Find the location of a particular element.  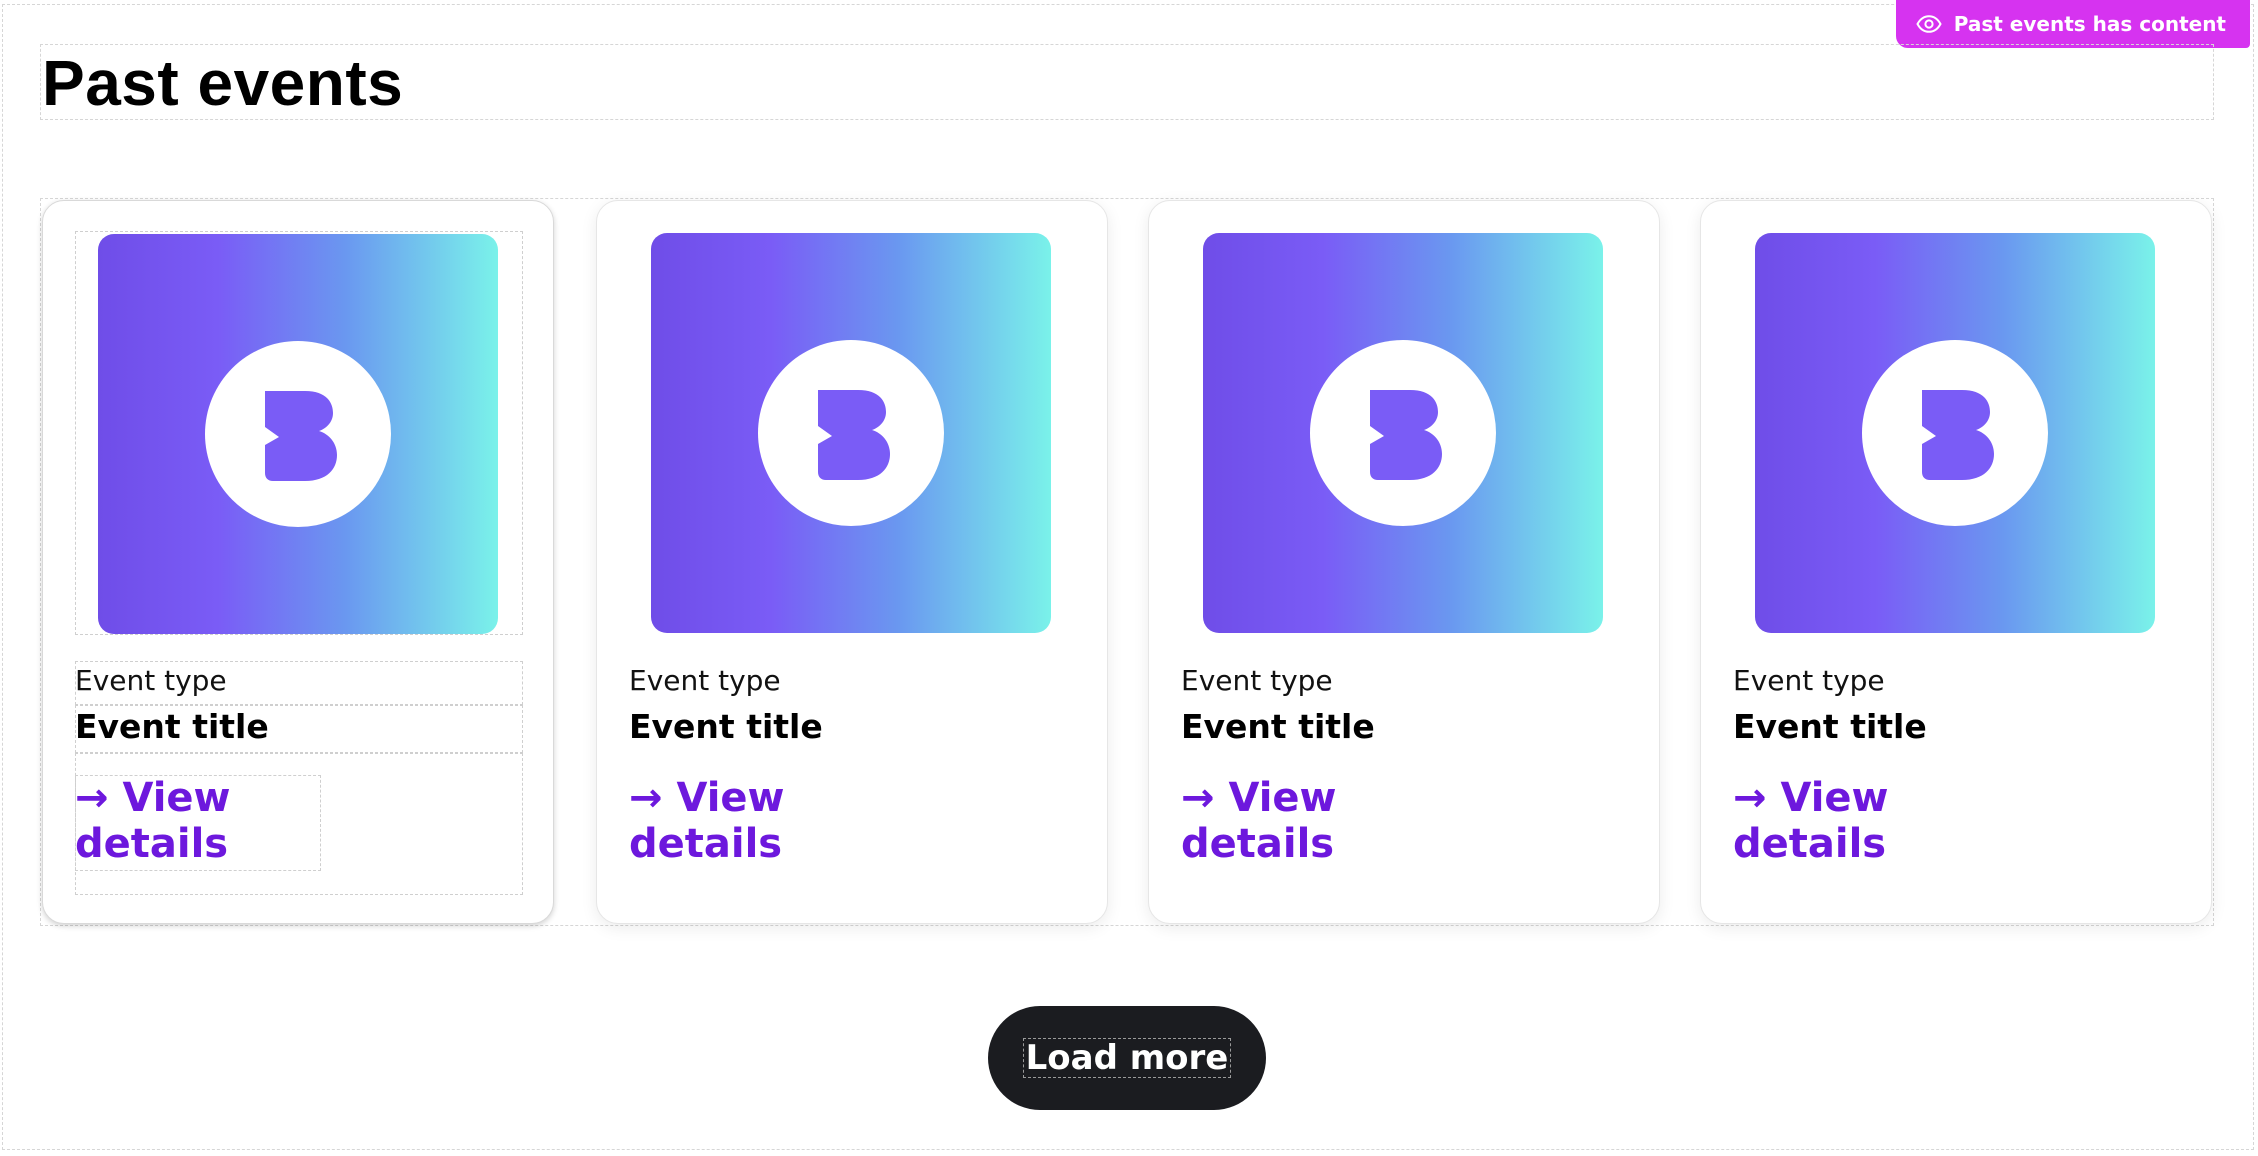

load-more-label: Load more is located at coordinates (1127, 1058).